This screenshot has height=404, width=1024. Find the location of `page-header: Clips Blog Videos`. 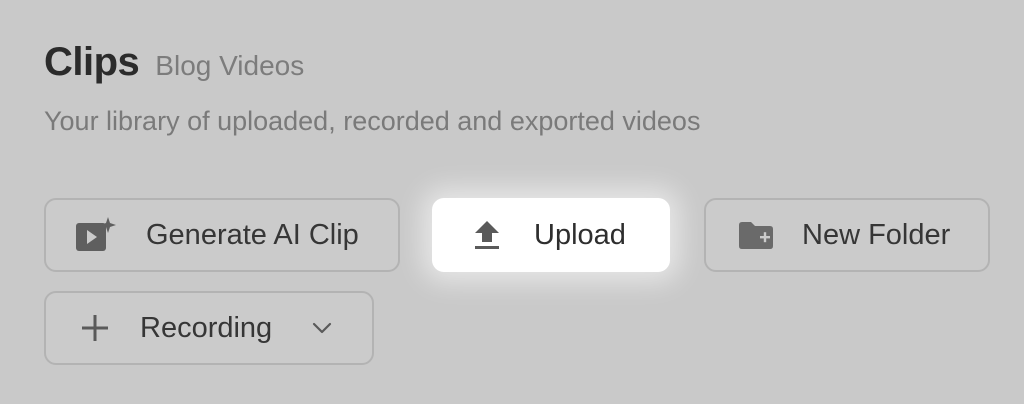

page-header: Clips Blog Videos is located at coordinates (174, 62).